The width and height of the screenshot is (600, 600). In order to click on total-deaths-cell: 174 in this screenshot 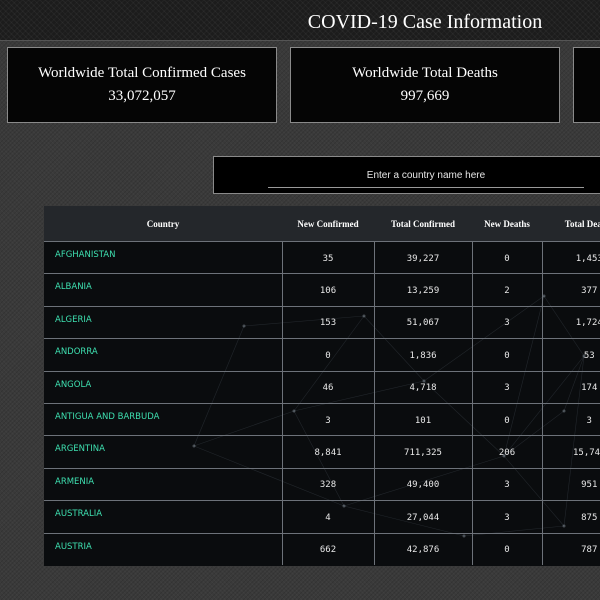, I will do `click(570, 387)`.